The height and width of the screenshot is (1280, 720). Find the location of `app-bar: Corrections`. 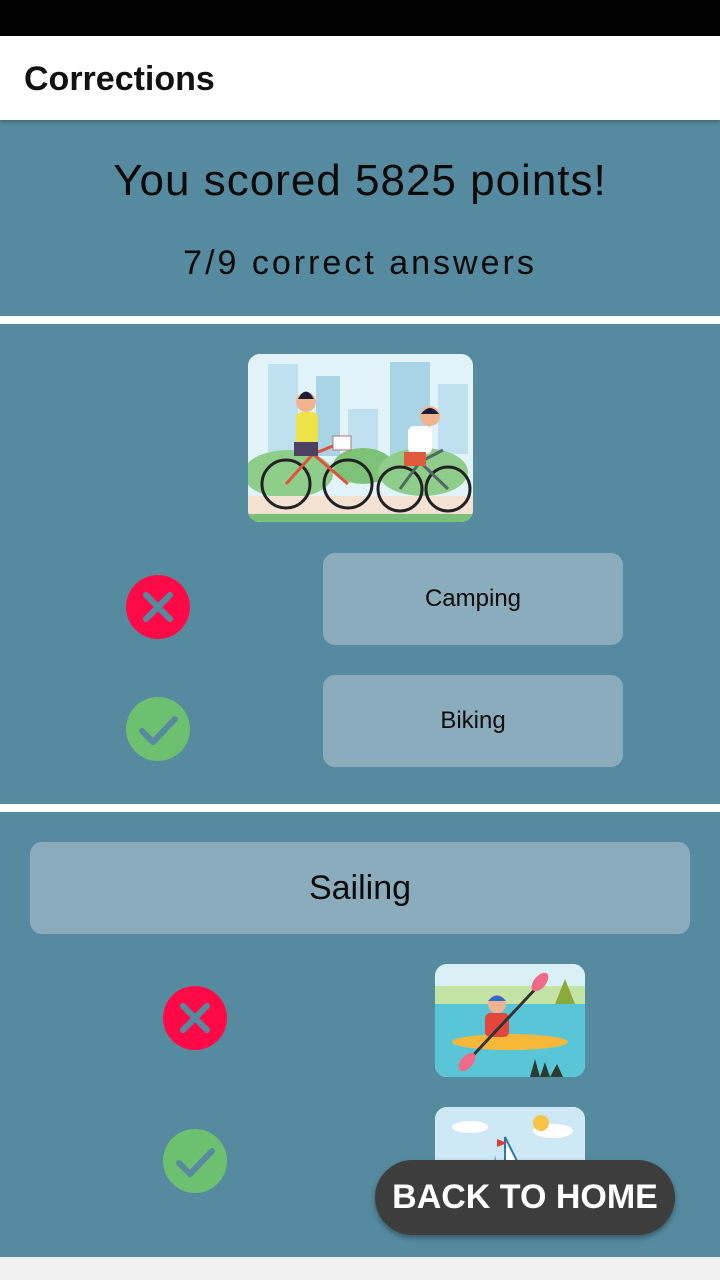

app-bar: Corrections is located at coordinates (360, 78).